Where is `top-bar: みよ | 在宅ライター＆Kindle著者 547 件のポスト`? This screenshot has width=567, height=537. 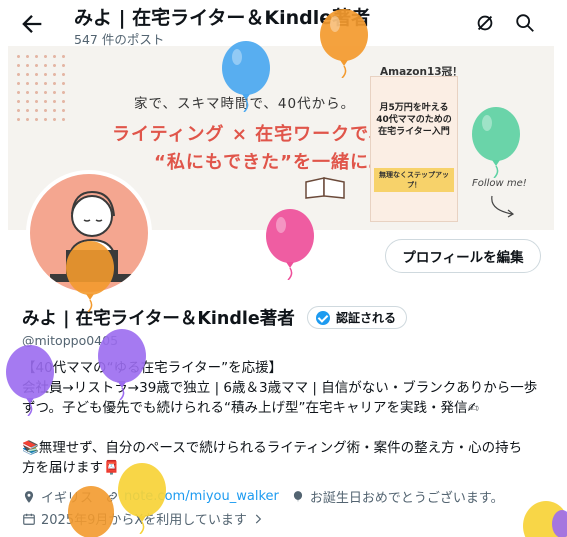
top-bar: みよ | 在宅ライター＆Kindle著者 547 件のポスト is located at coordinates (283, 23).